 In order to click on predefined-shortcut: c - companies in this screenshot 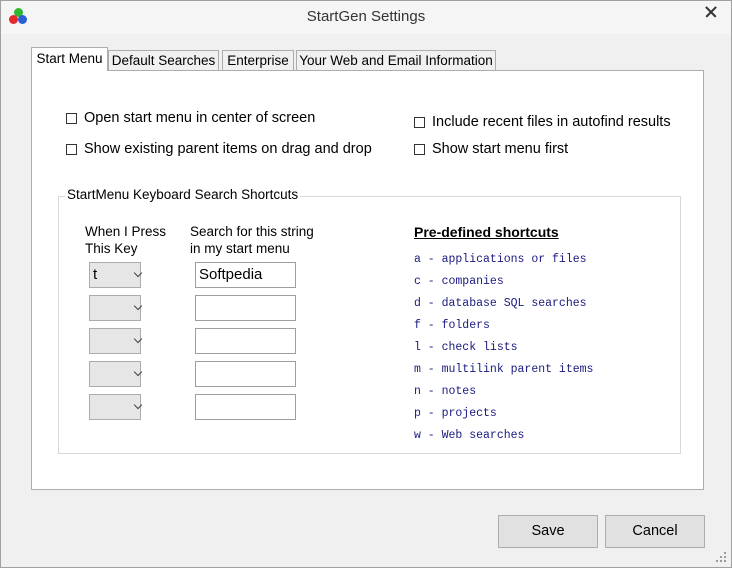, I will do `click(459, 281)`.